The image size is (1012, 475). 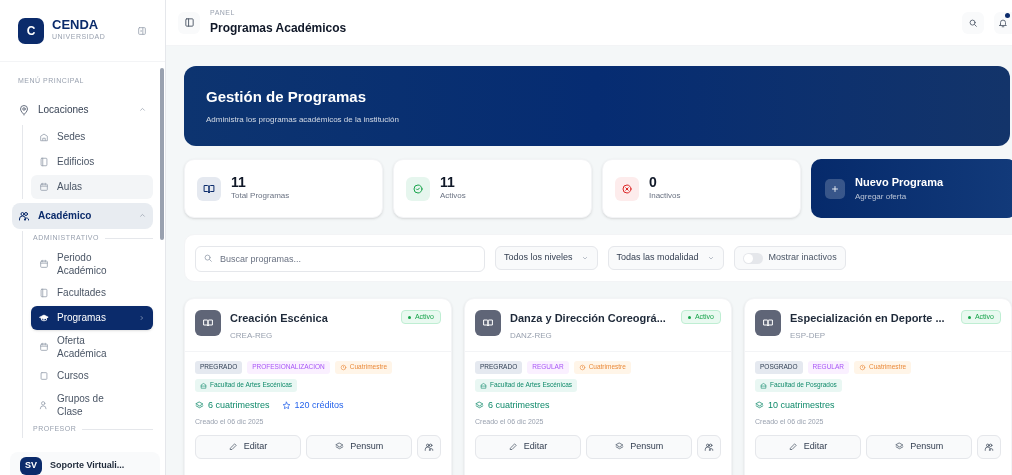 I want to click on location-pin-icon, so click(x=24, y=109).